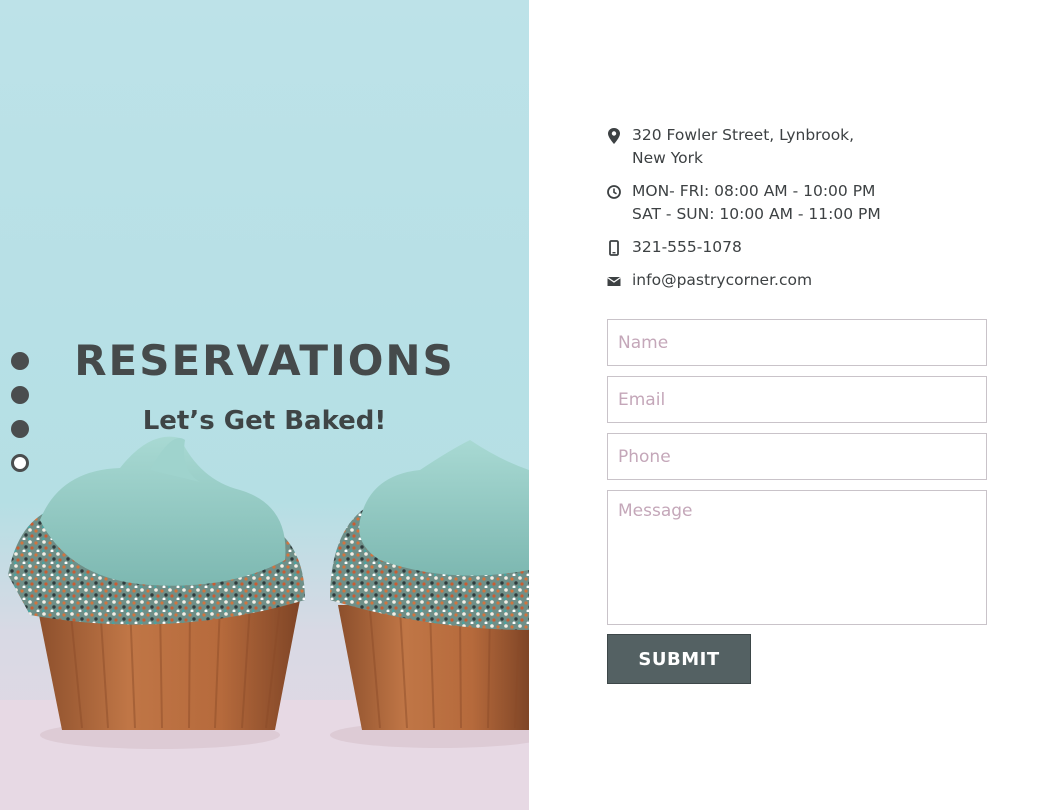  What do you see at coordinates (797, 247) in the screenshot?
I see `phone-row: 321-555-1078` at bounding box center [797, 247].